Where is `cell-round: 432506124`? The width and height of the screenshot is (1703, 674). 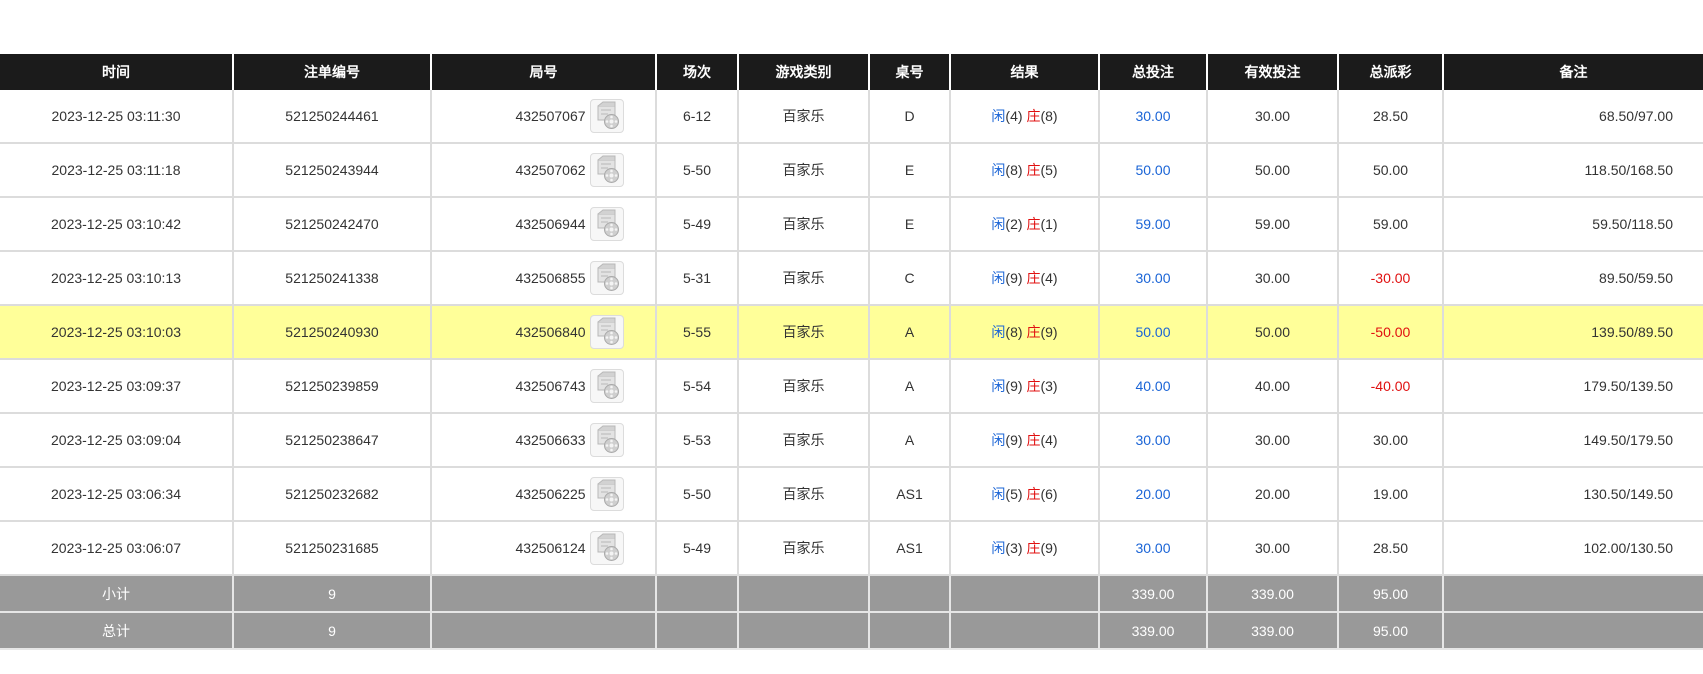
cell-round: 432506124 is located at coordinates (544, 548).